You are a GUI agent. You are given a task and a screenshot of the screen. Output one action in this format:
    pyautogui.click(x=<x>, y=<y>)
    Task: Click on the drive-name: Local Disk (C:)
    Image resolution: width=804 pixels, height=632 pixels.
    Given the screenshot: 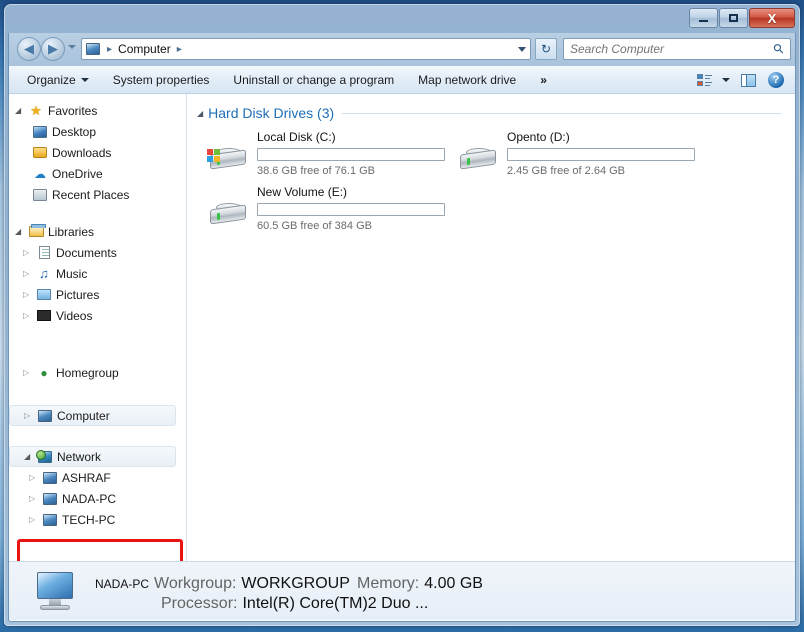 What is the action you would take?
    pyautogui.click(x=296, y=137)
    